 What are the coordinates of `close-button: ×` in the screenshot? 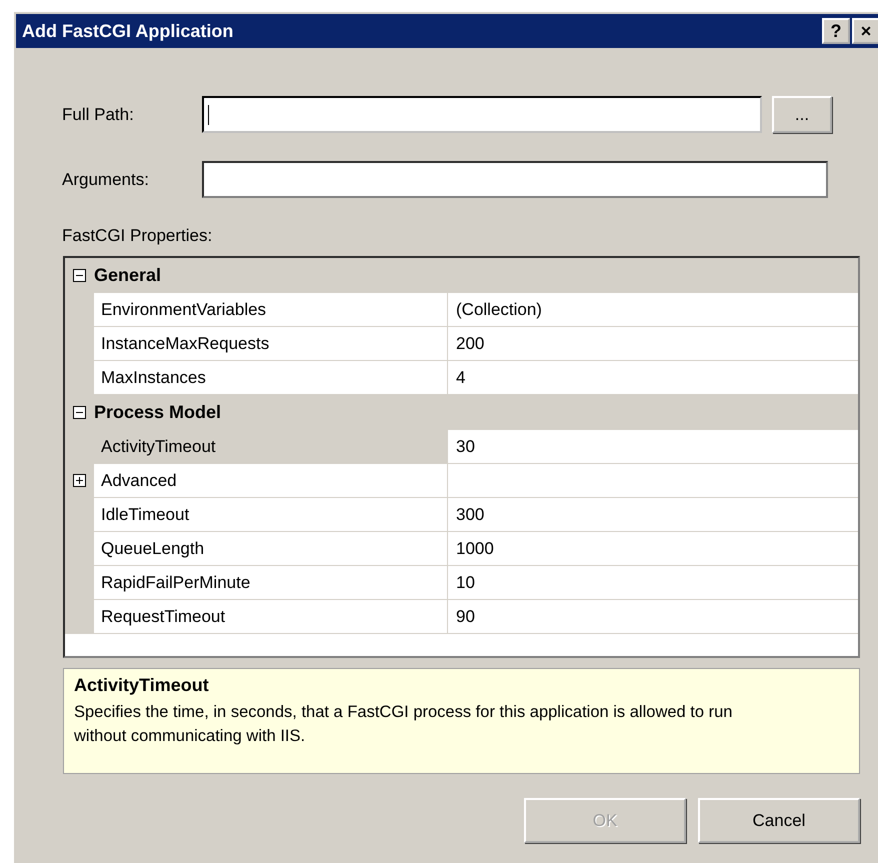 It's located at (865, 31).